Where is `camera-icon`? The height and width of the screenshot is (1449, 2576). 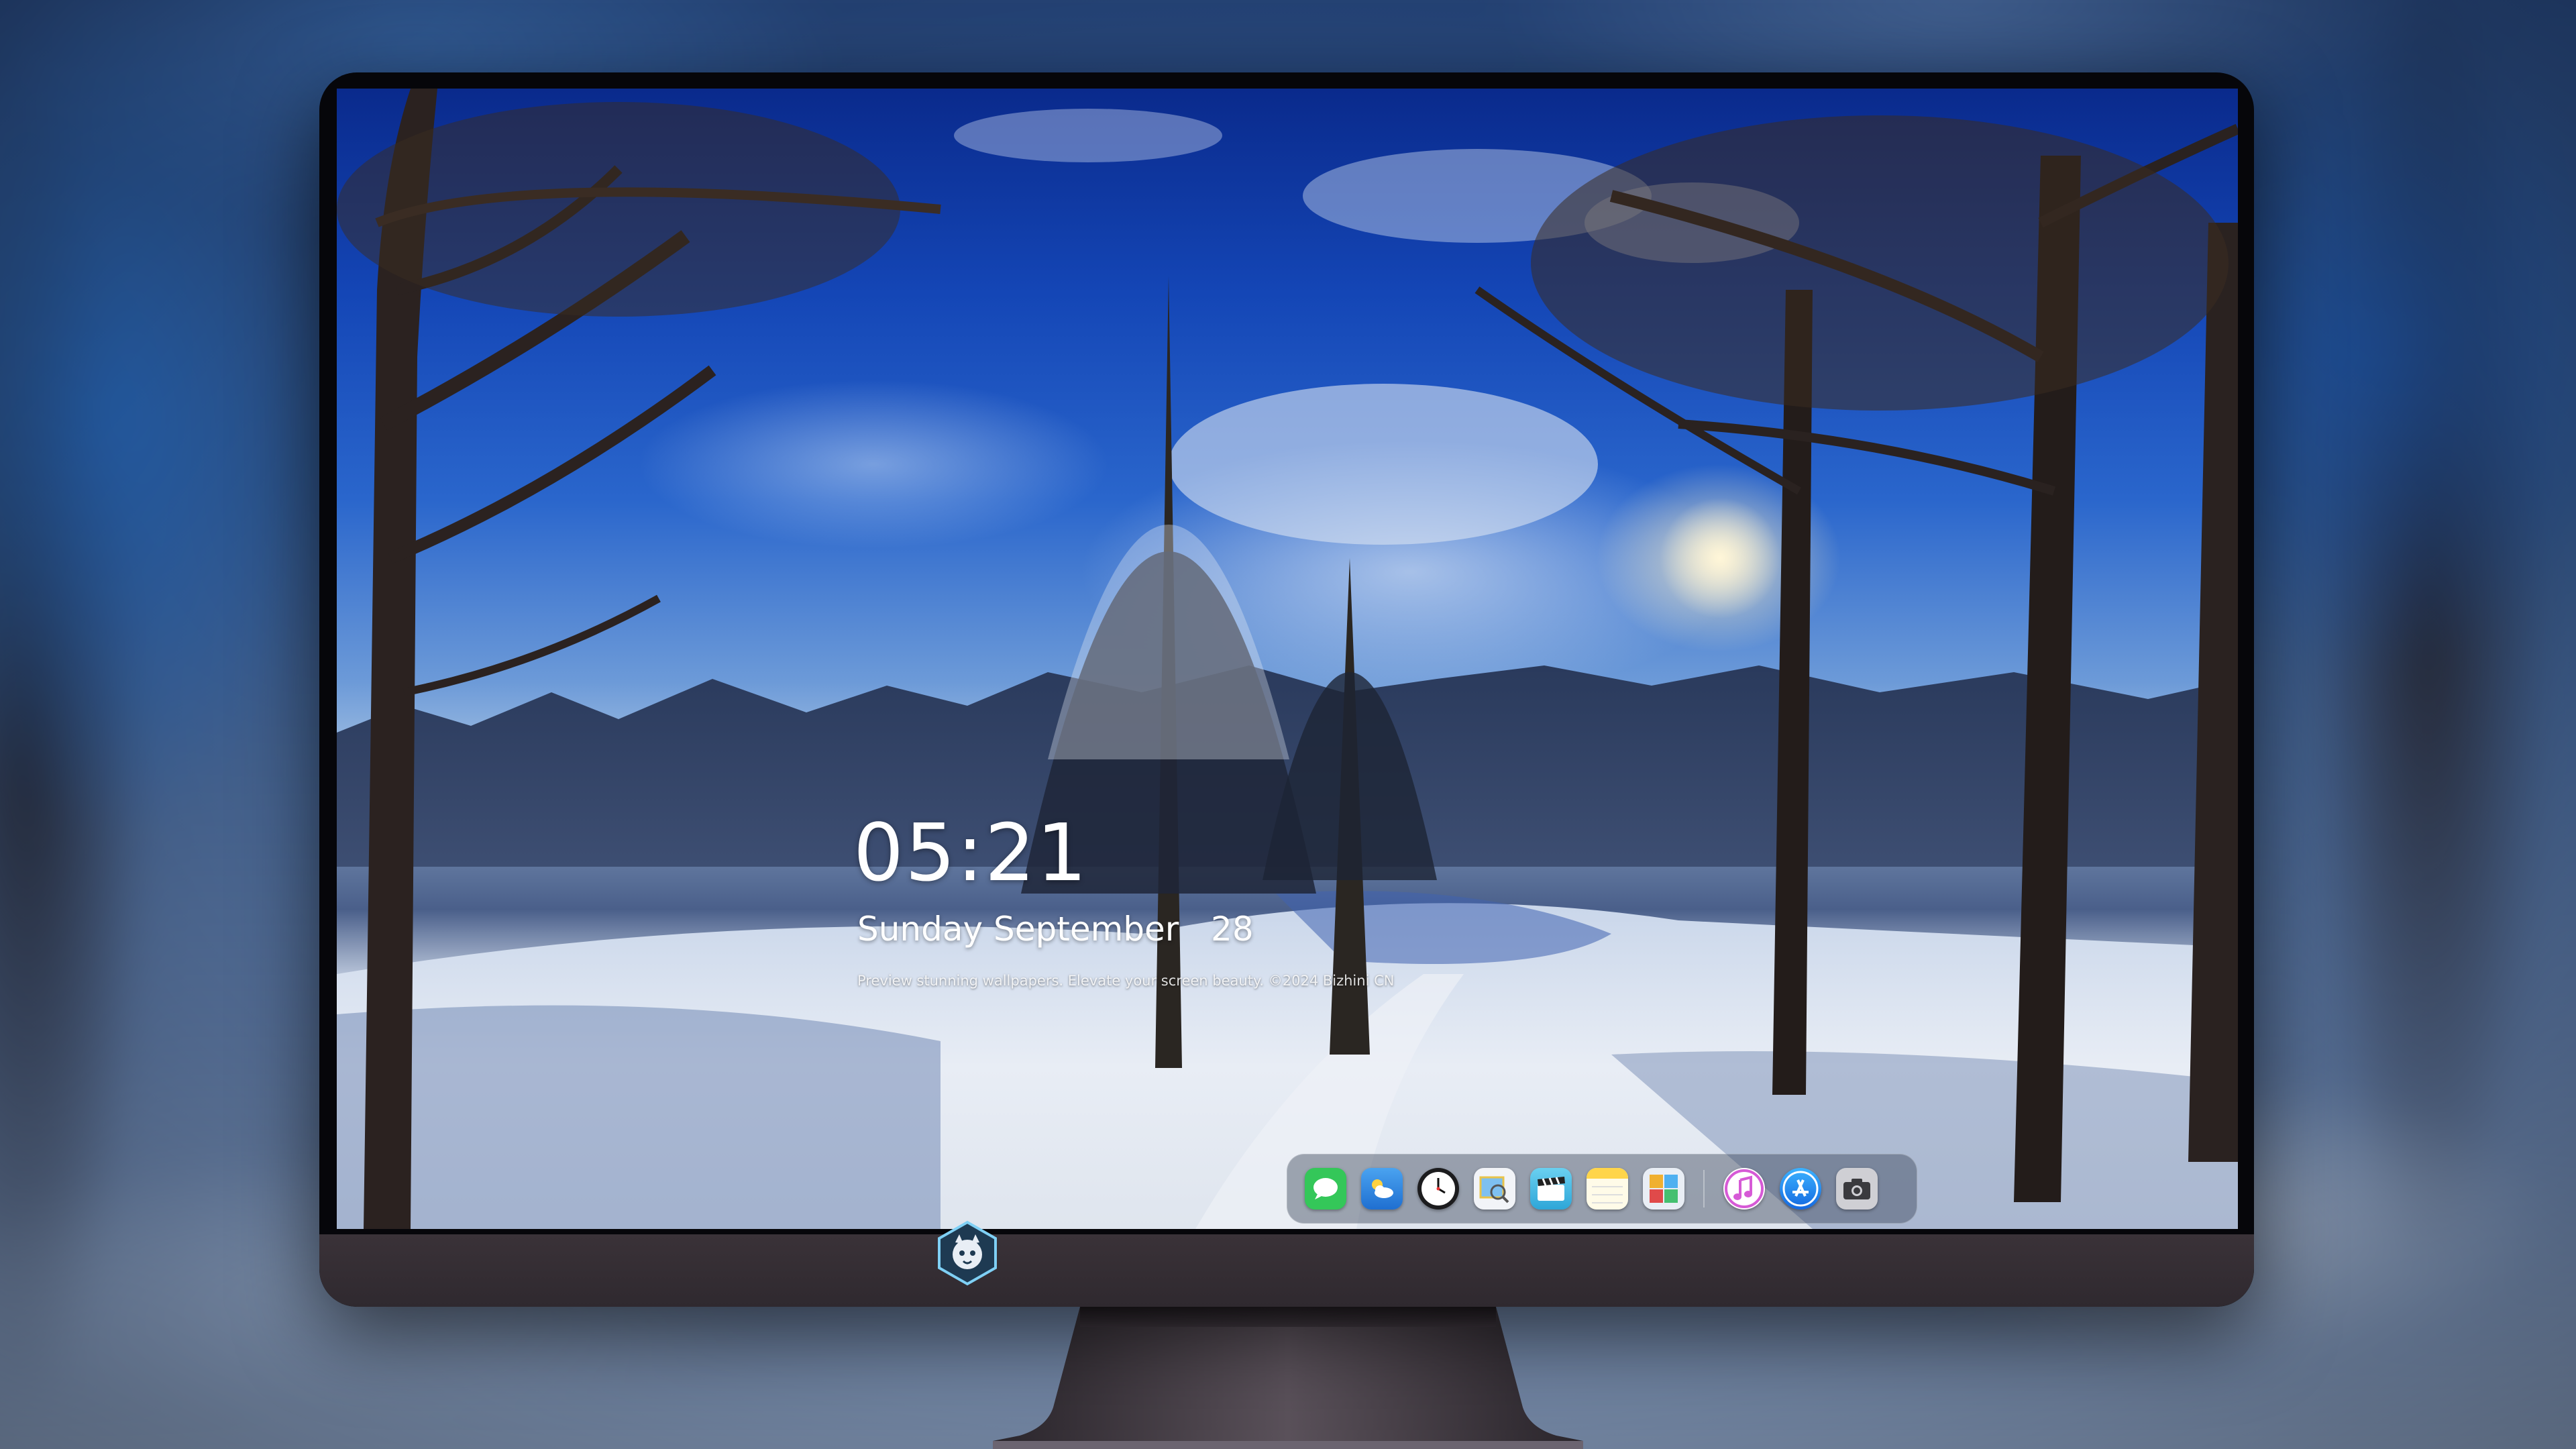 camera-icon is located at coordinates (1856, 1189).